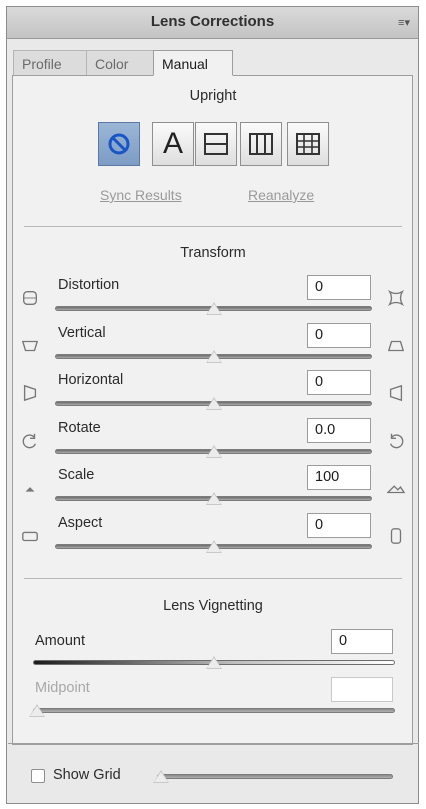  Describe the element at coordinates (30, 346) in the screenshot. I see `vertical-perspective-down-icon` at that location.